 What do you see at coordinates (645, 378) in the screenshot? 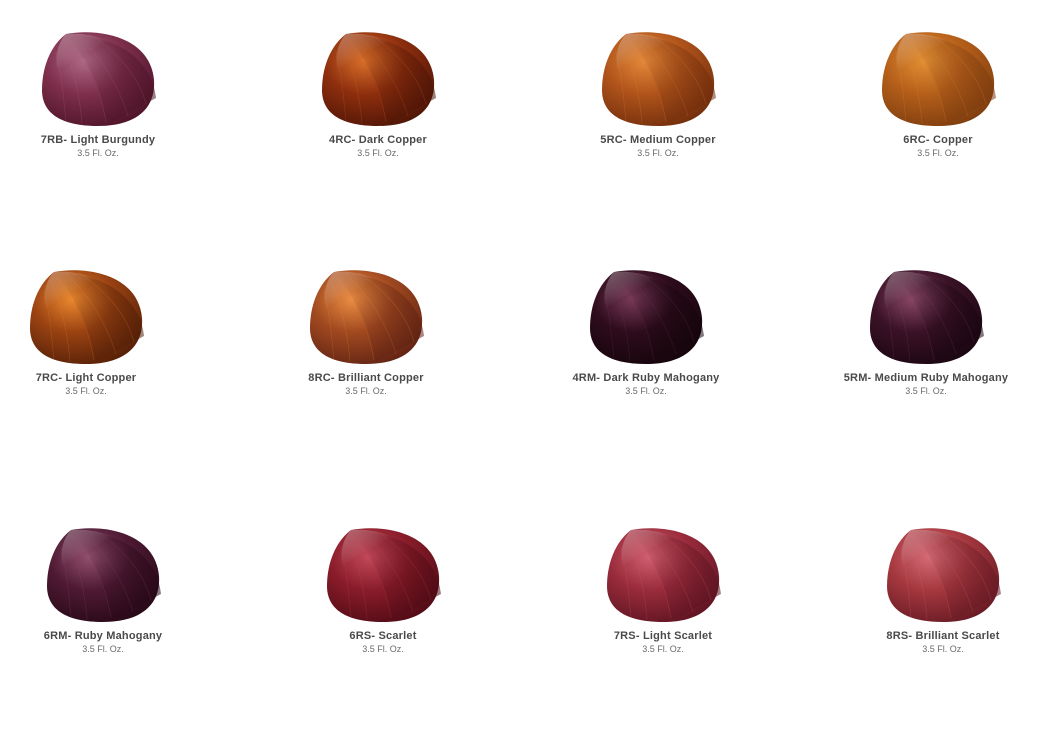
I see `product-name: 4RM- Dark Ruby Mahogany` at bounding box center [645, 378].